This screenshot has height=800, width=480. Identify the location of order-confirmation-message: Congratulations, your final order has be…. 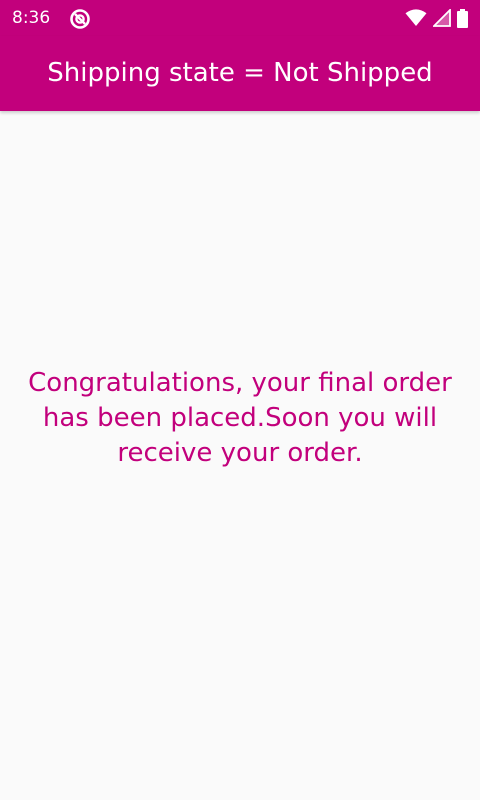
(240, 418).